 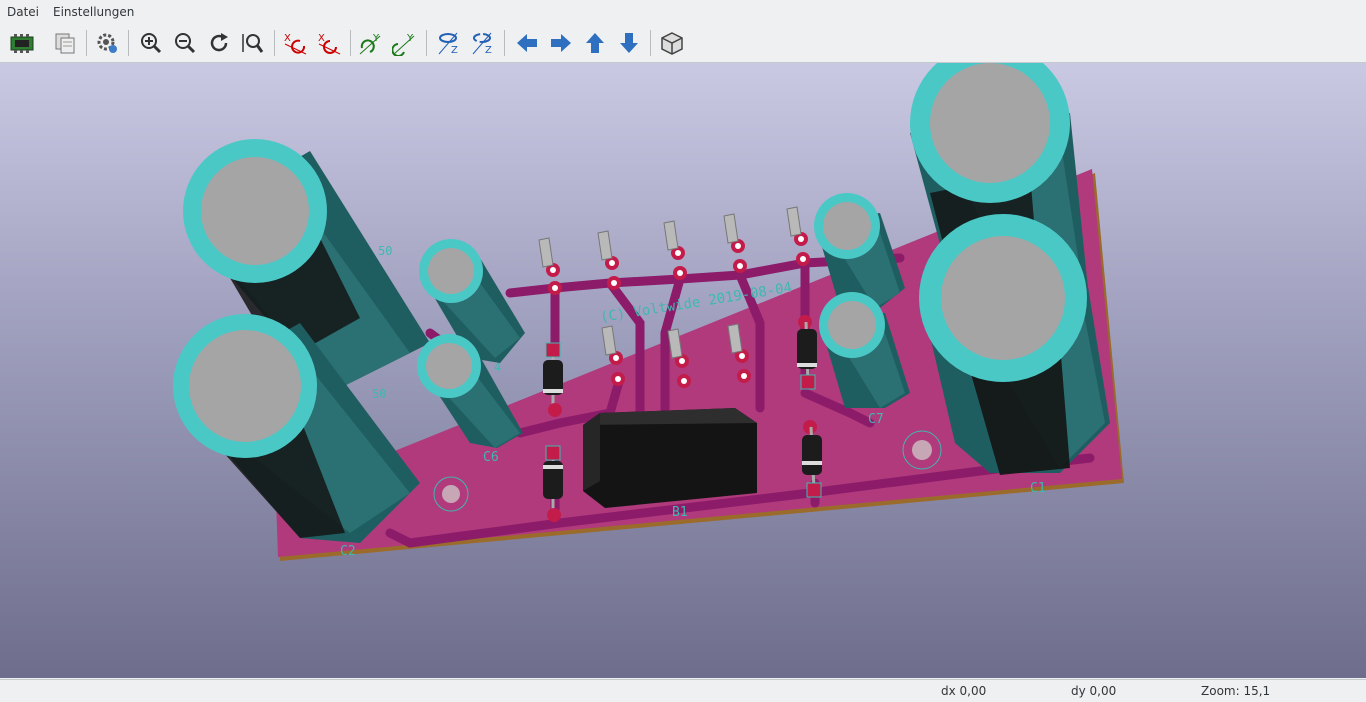 I want to click on rotate-x-ccw-icon: X, so click(x=329, y=43).